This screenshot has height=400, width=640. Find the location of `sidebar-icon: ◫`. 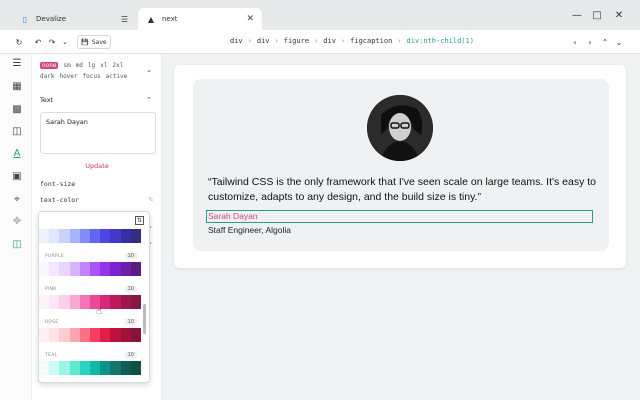

sidebar-icon: ◫ is located at coordinates (17, 132).